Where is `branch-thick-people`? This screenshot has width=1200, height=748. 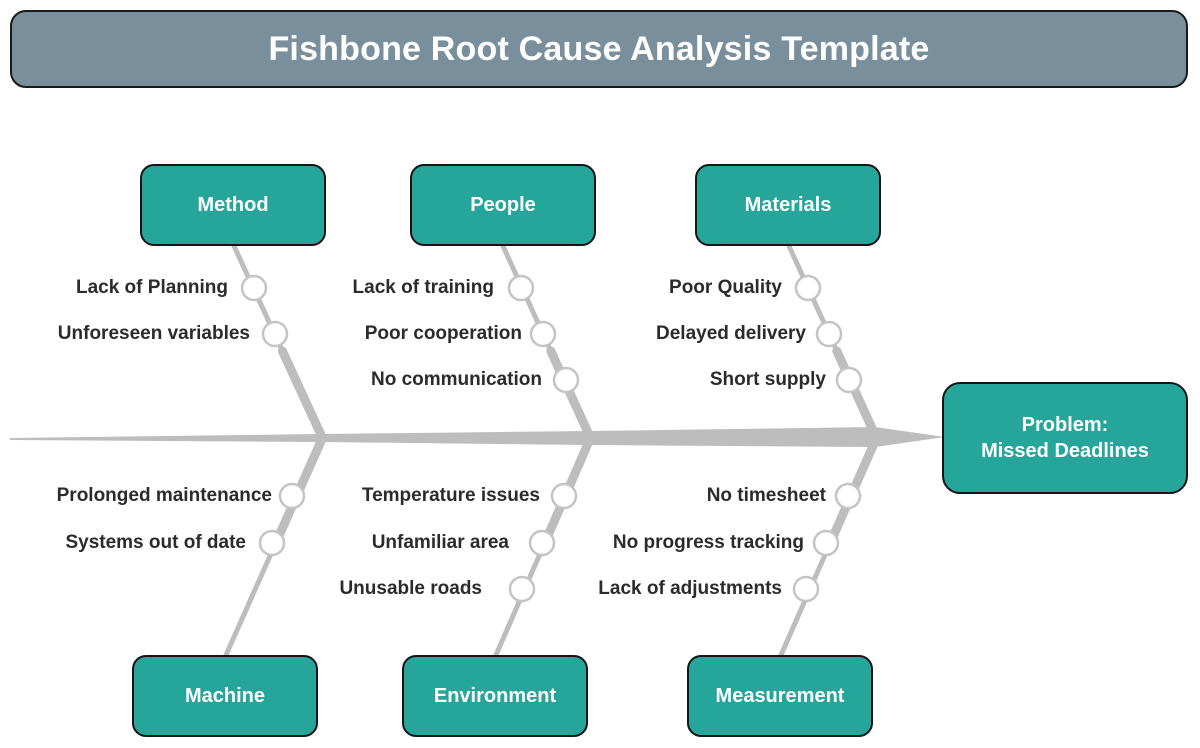
branch-thick-people is located at coordinates (570, 394).